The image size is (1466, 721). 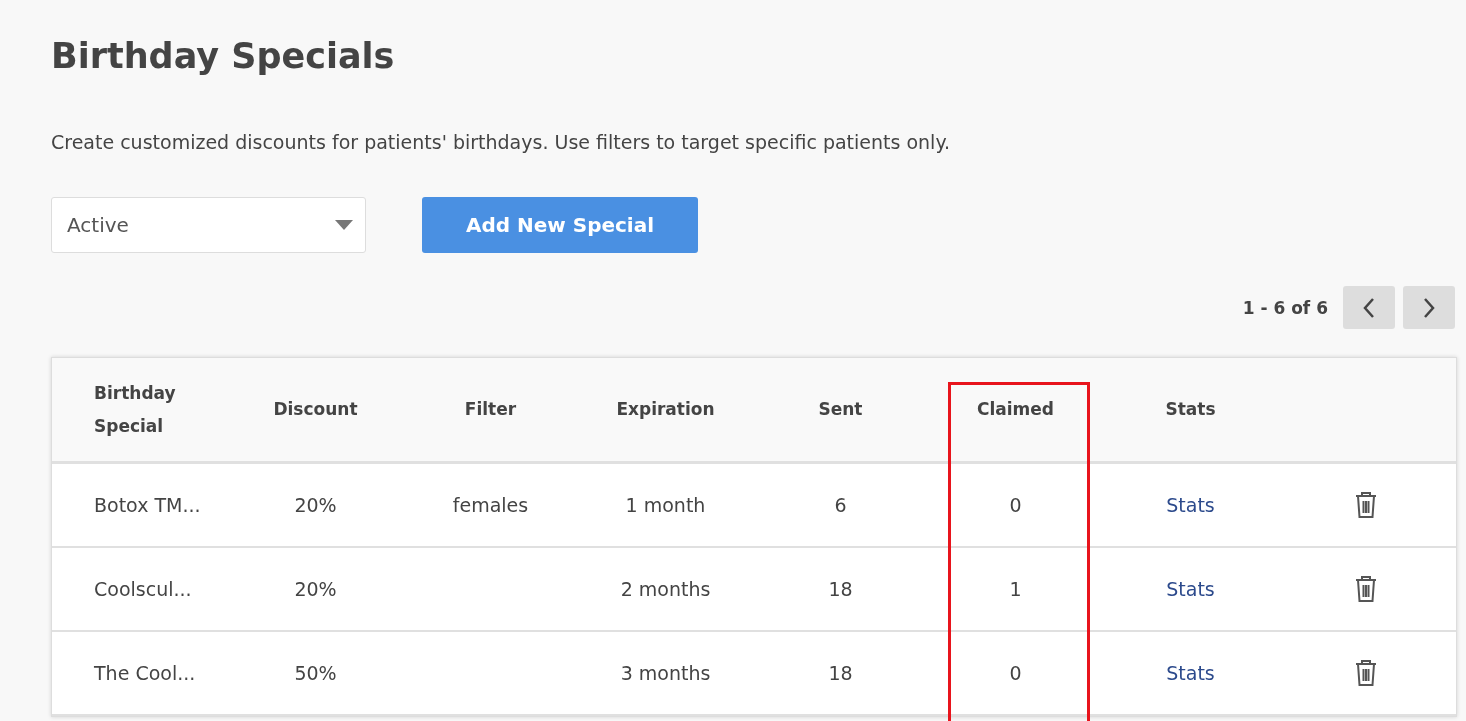 What do you see at coordinates (665, 673) in the screenshot?
I see `table-cell: 3 months` at bounding box center [665, 673].